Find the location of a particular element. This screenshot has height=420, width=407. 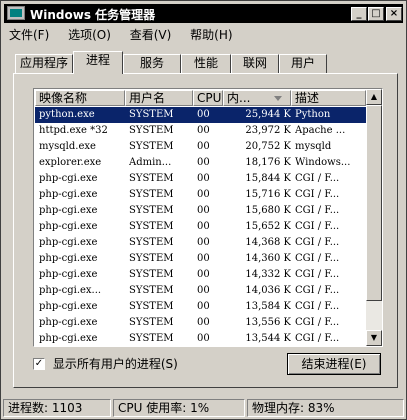

tab-users: 用户 is located at coordinates (303, 63).